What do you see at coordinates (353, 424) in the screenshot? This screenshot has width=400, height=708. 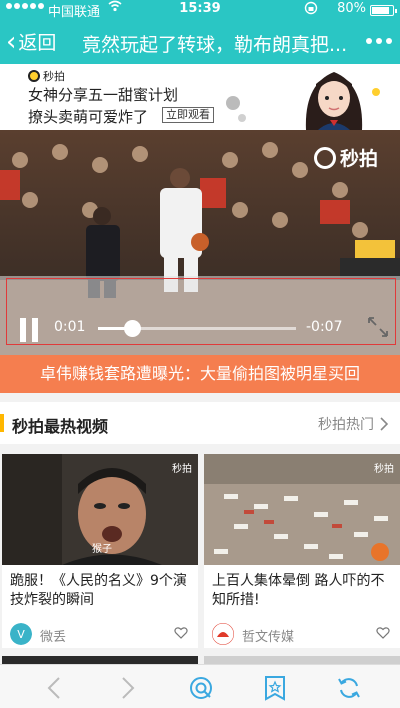 I see `section-more-link: 秒拍热门` at bounding box center [353, 424].